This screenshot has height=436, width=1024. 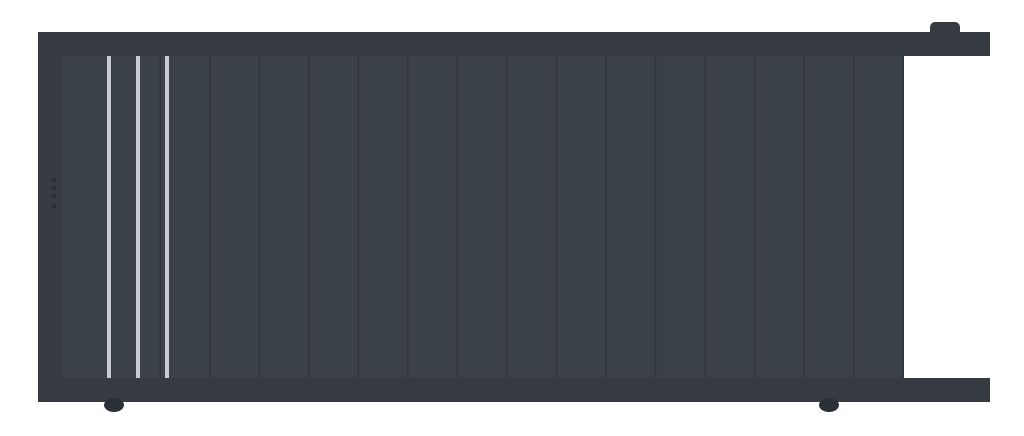 What do you see at coordinates (514, 390) in the screenshot?
I see `bottom-rail` at bounding box center [514, 390].